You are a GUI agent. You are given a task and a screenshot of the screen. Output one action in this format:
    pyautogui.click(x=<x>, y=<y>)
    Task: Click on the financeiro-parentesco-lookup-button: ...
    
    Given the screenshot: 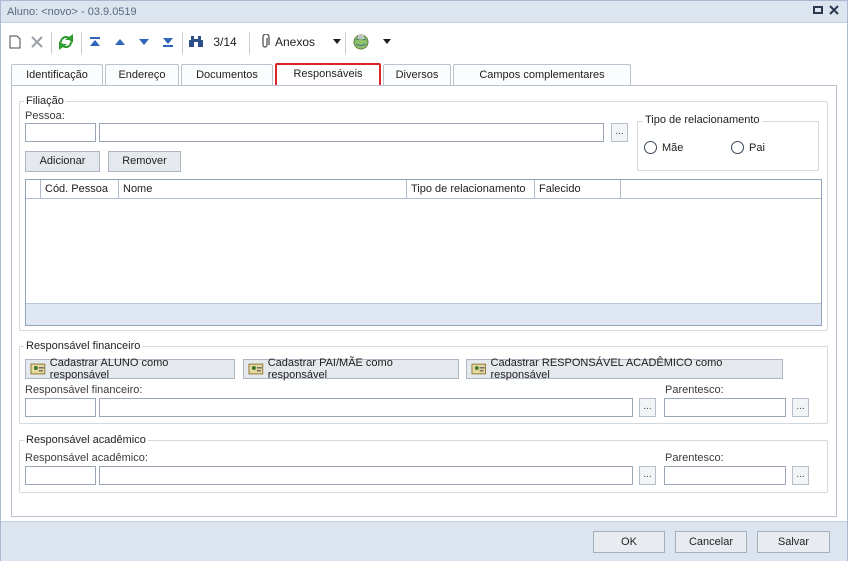 What is the action you would take?
    pyautogui.click(x=800, y=407)
    